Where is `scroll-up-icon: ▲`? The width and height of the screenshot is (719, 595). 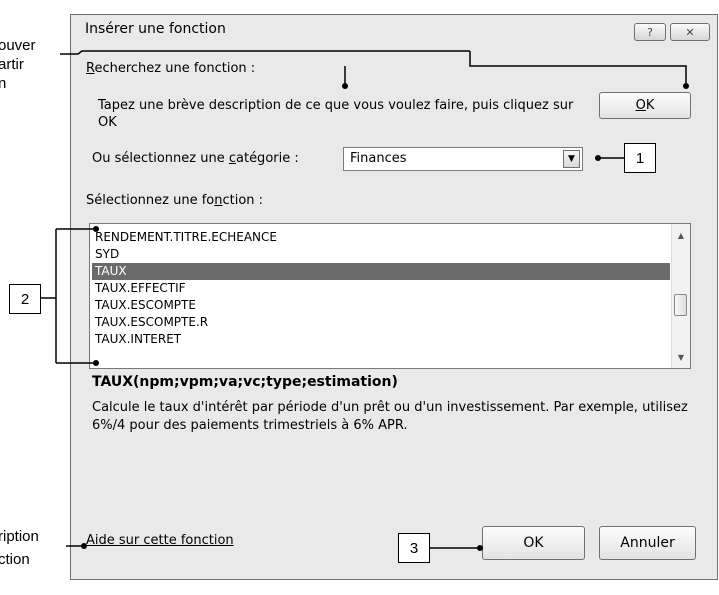
scroll-up-icon: ▲ is located at coordinates (681, 235).